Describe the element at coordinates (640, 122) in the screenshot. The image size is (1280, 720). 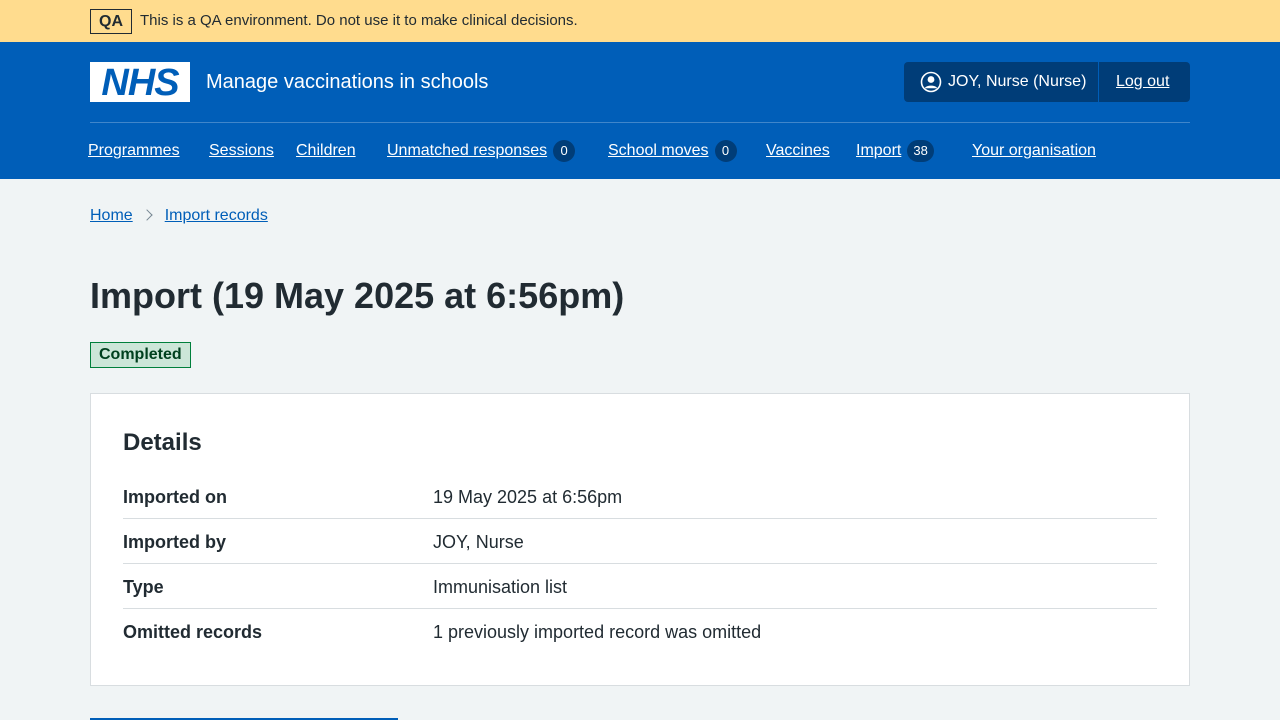
I see `nav-divider` at that location.